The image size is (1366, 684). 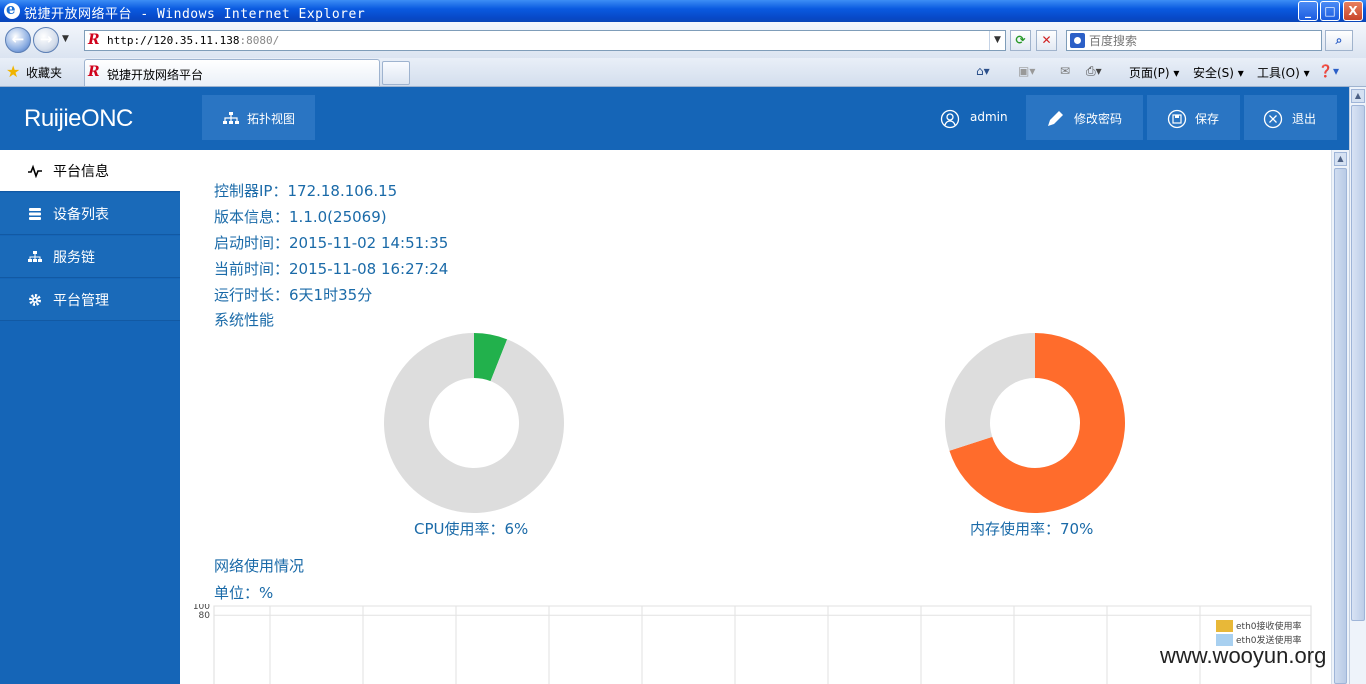 I want to click on topology-view-button: 拓扑视图, so click(x=258, y=117).